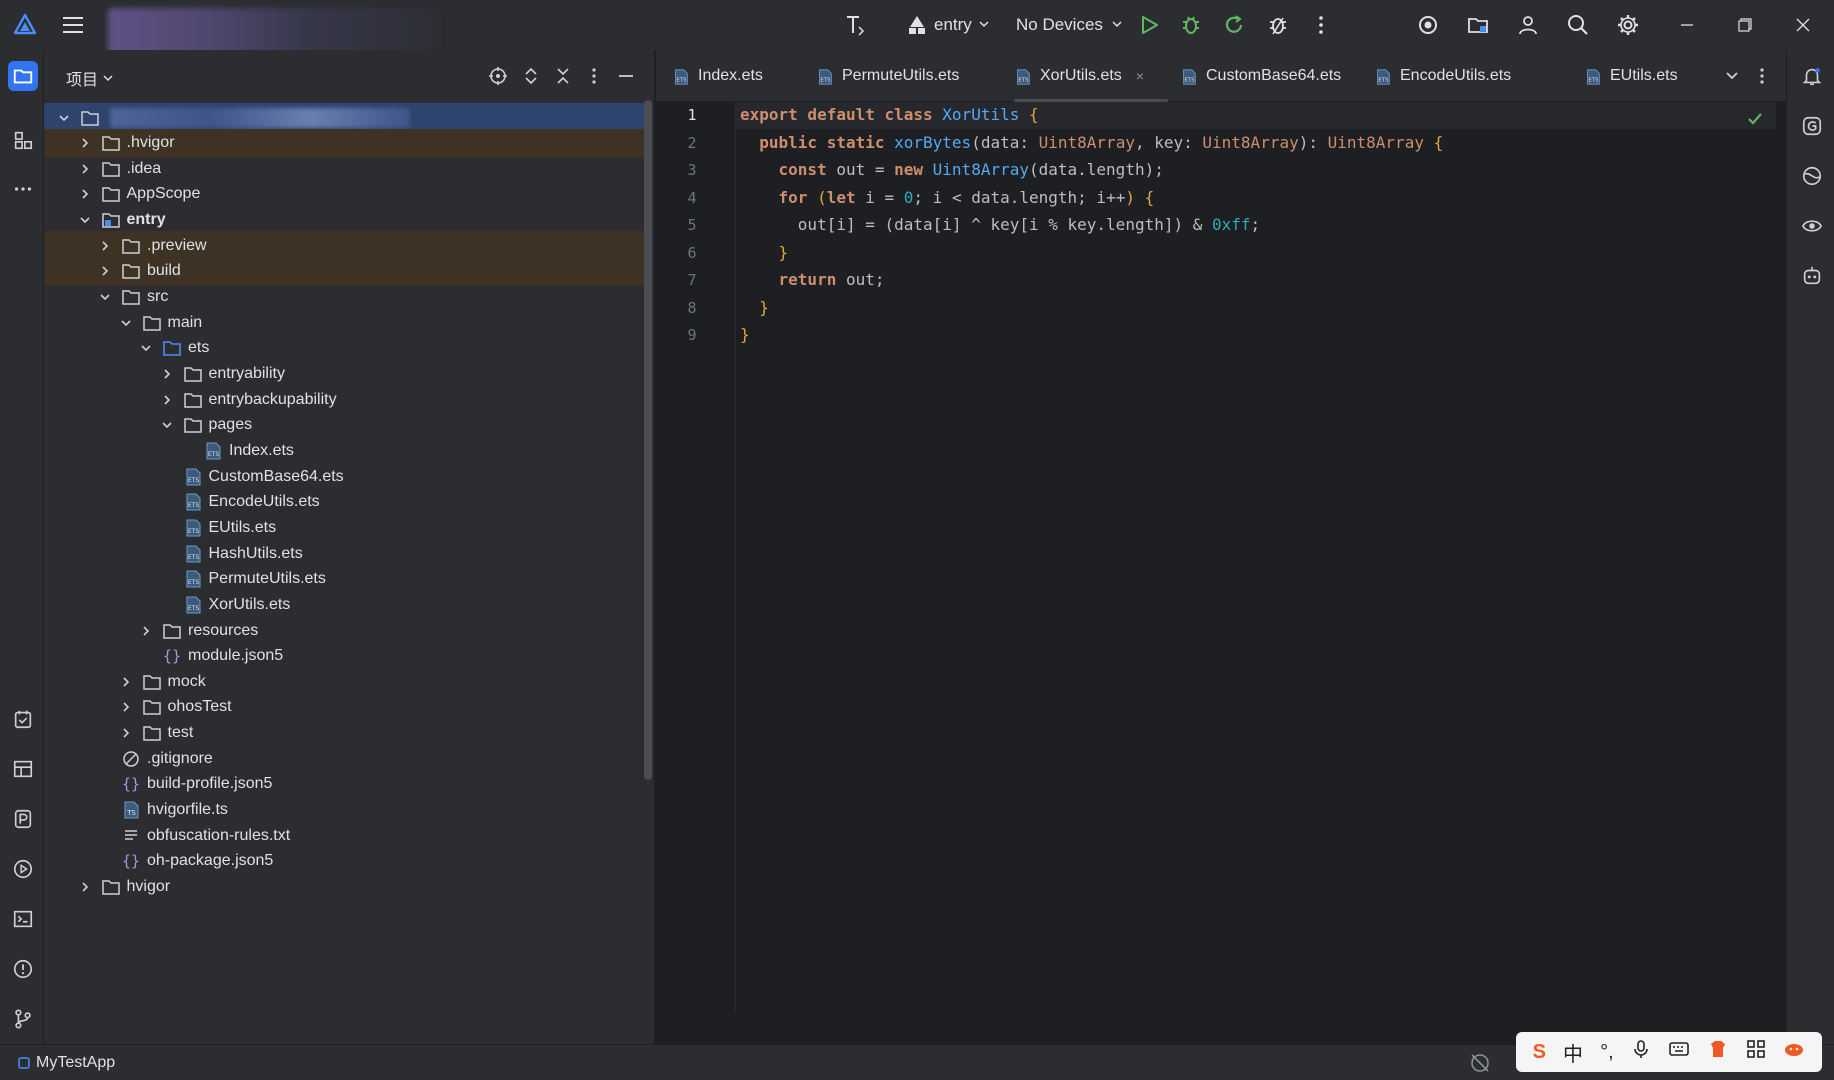 This screenshot has width=1834, height=1080. What do you see at coordinates (344, 143) in the screenshot?
I see `tree-item: .hvigor` at bounding box center [344, 143].